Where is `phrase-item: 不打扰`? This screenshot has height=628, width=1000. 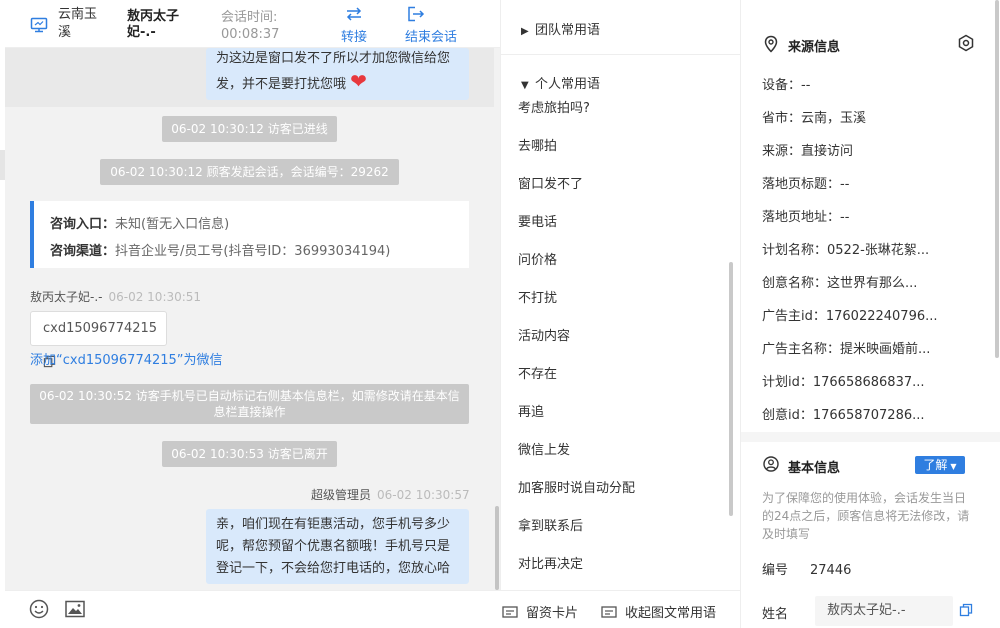
phrase-item: 不打扰 is located at coordinates (537, 296).